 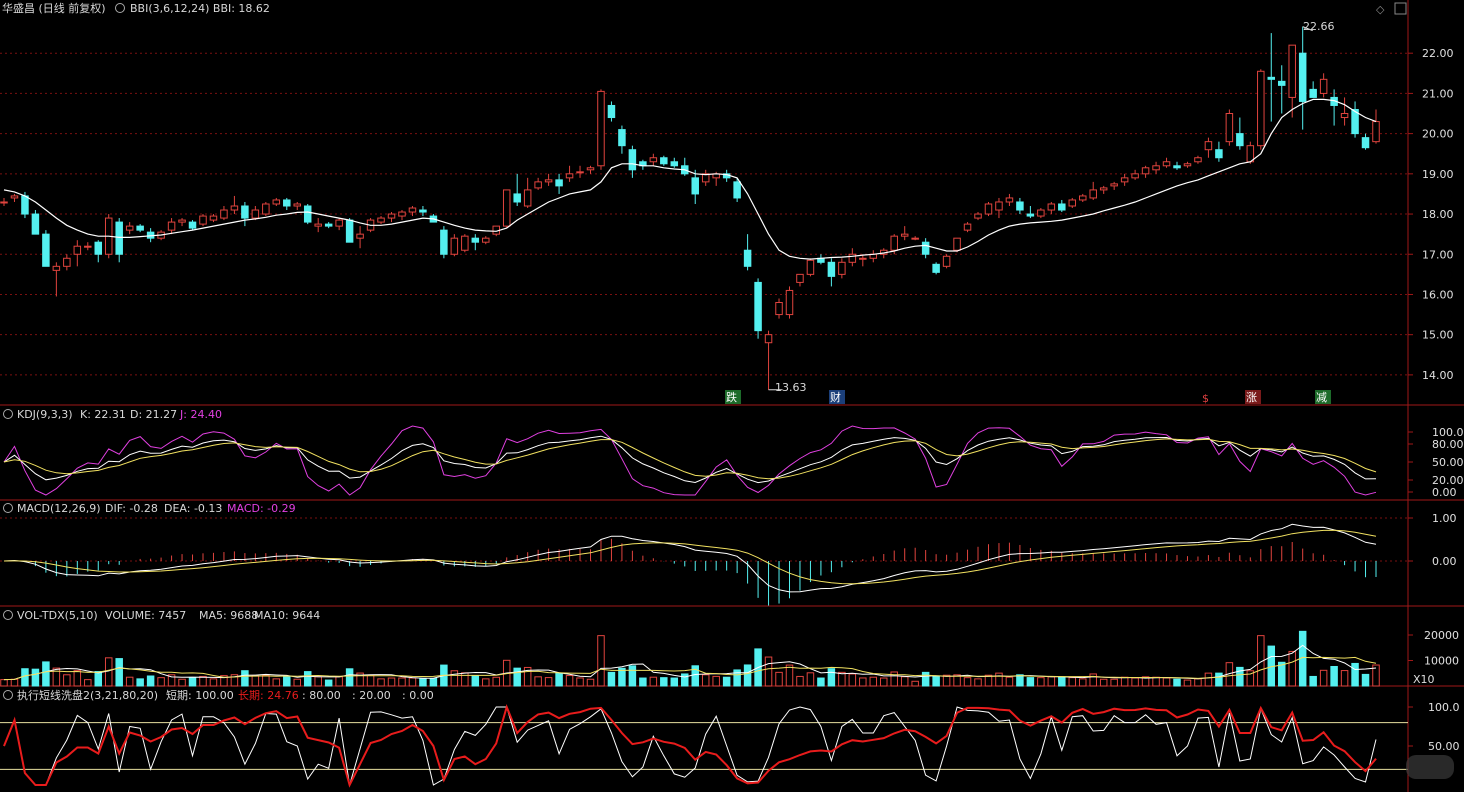 What do you see at coordinates (8, 508) in the screenshot?
I see `macd-settings-icon` at bounding box center [8, 508].